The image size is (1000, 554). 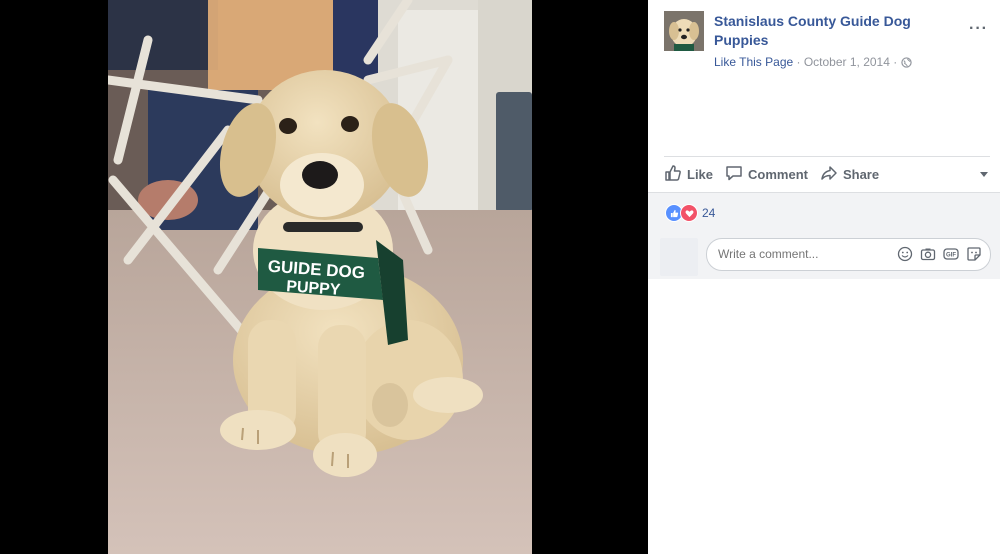 What do you see at coordinates (928, 256) in the screenshot?
I see `camera-icon` at bounding box center [928, 256].